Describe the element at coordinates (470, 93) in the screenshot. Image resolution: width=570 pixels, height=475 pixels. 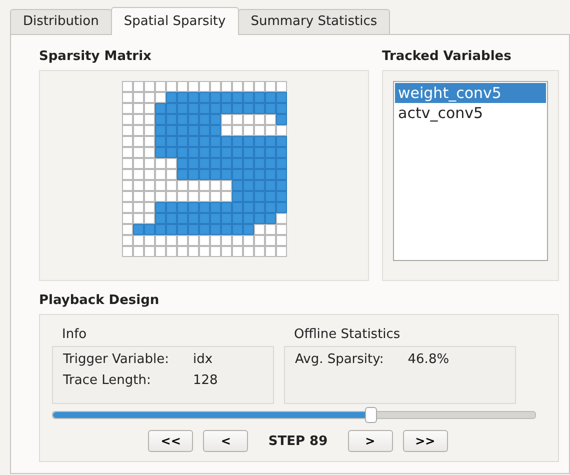
I see `list-item: weight_conv5` at that location.